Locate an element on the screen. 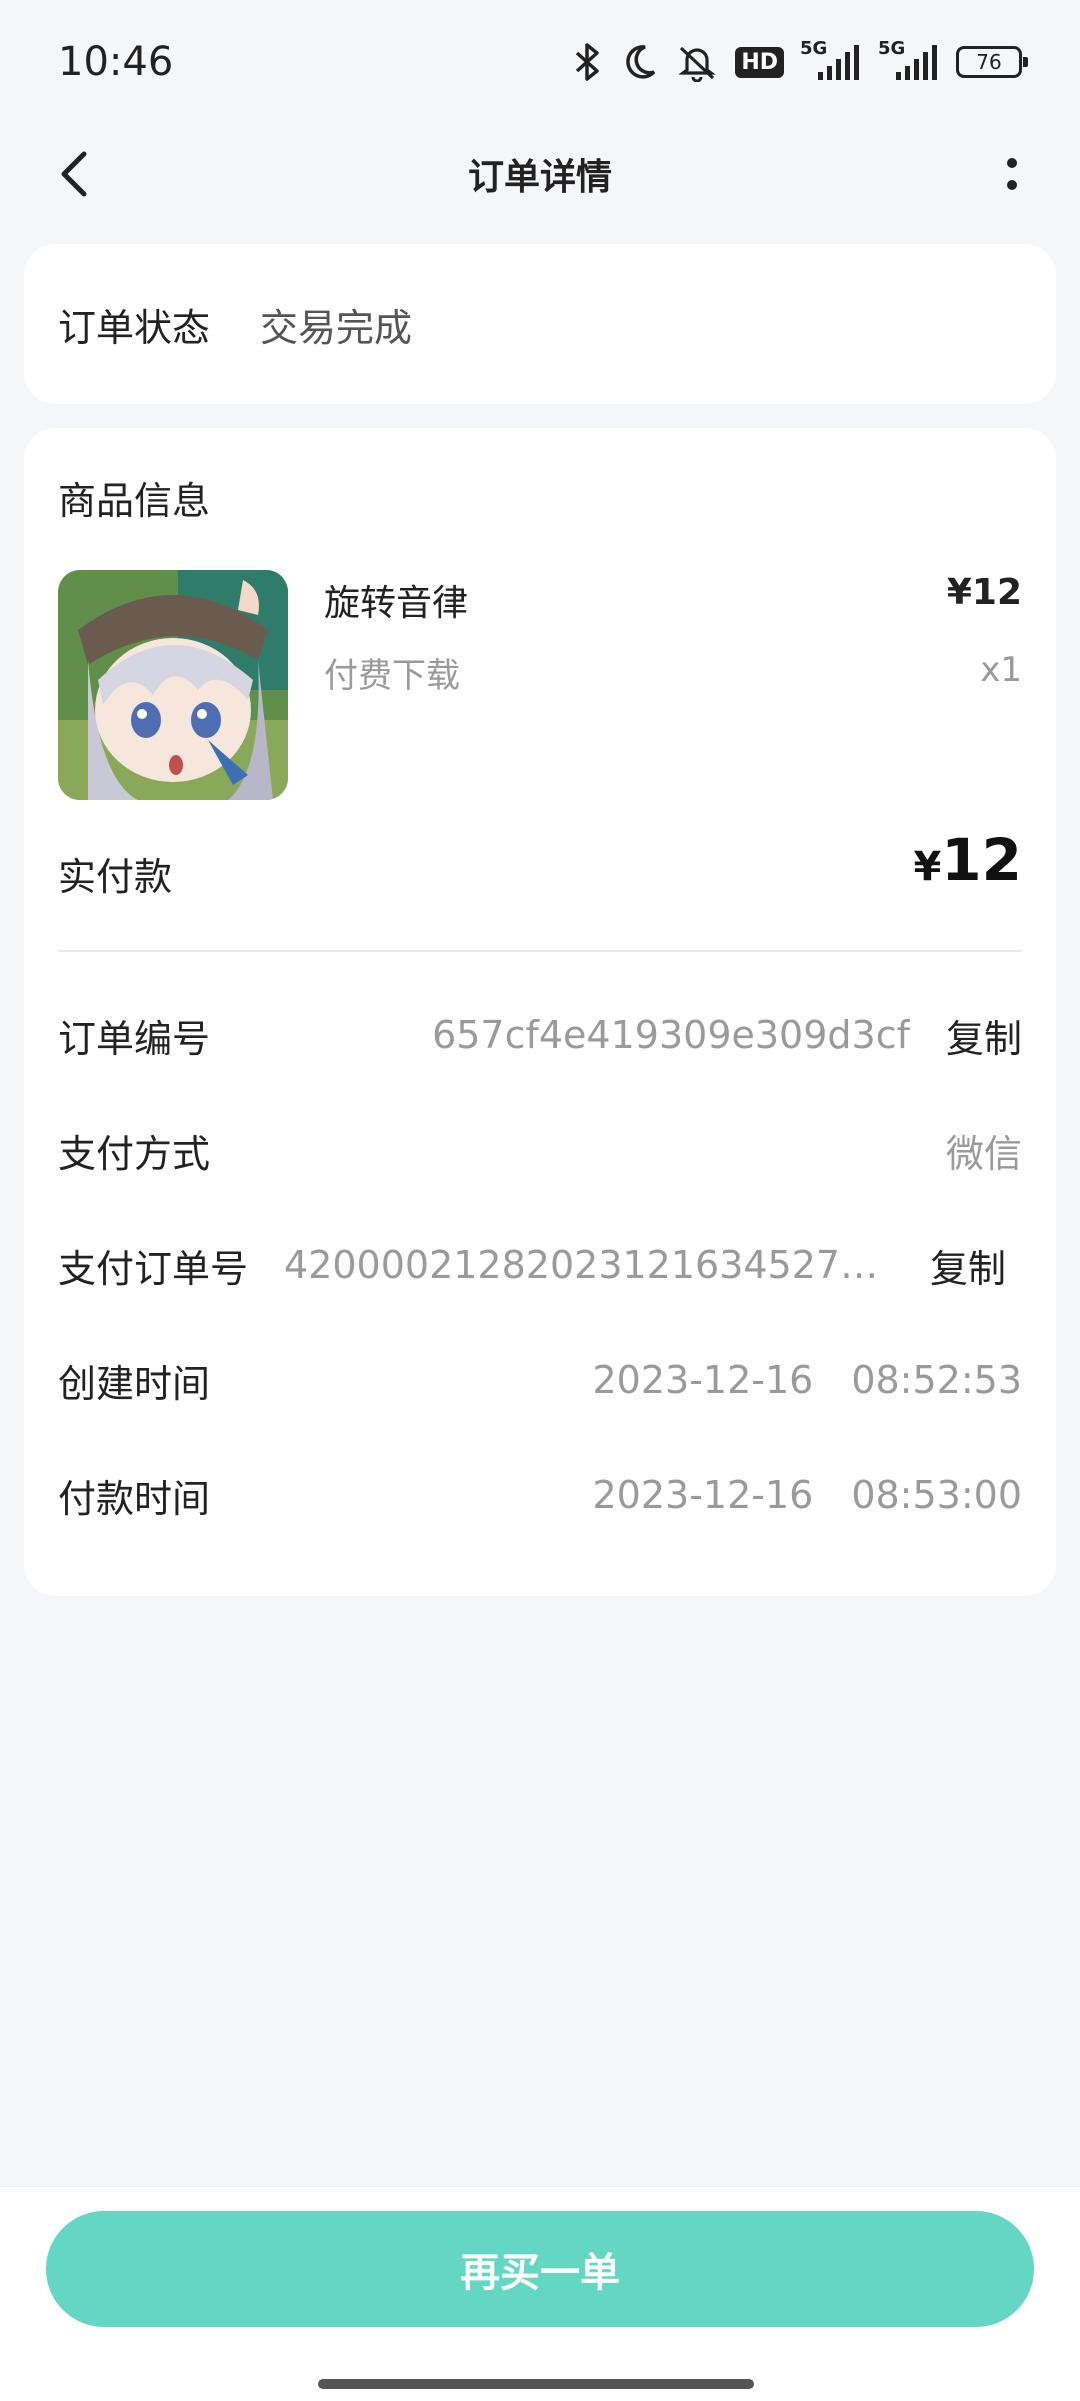 The height and width of the screenshot is (2401, 1080). paid-time-value: 2023-12-16 08:53:00 is located at coordinates (807, 1495).